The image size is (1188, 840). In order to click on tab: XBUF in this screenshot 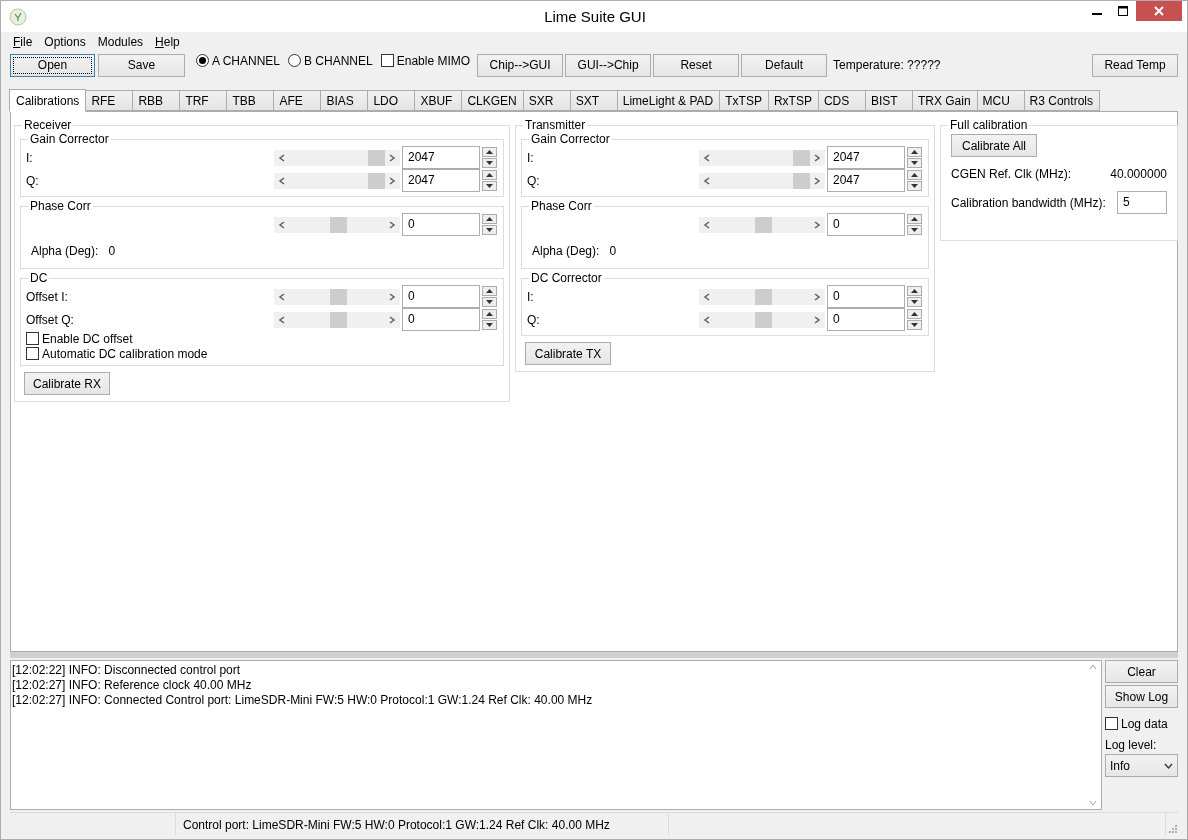, I will do `click(438, 100)`.